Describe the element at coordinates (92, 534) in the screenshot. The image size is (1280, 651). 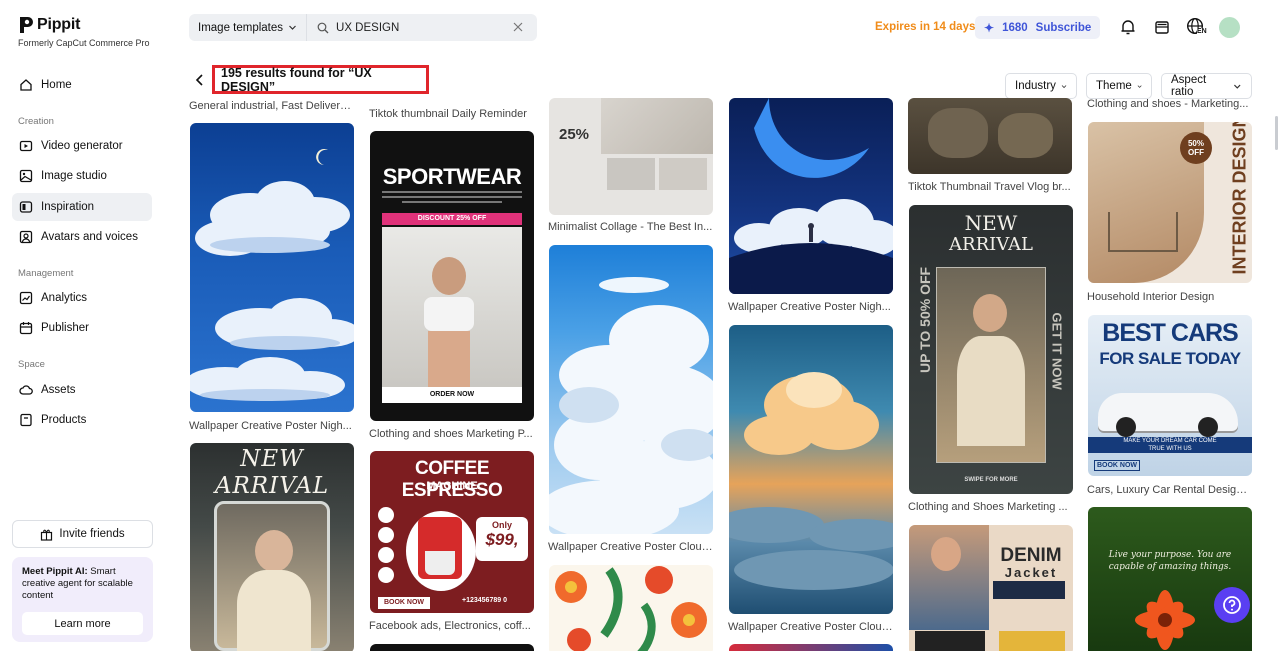
I see `invite-friends-label: Invite friends` at that location.